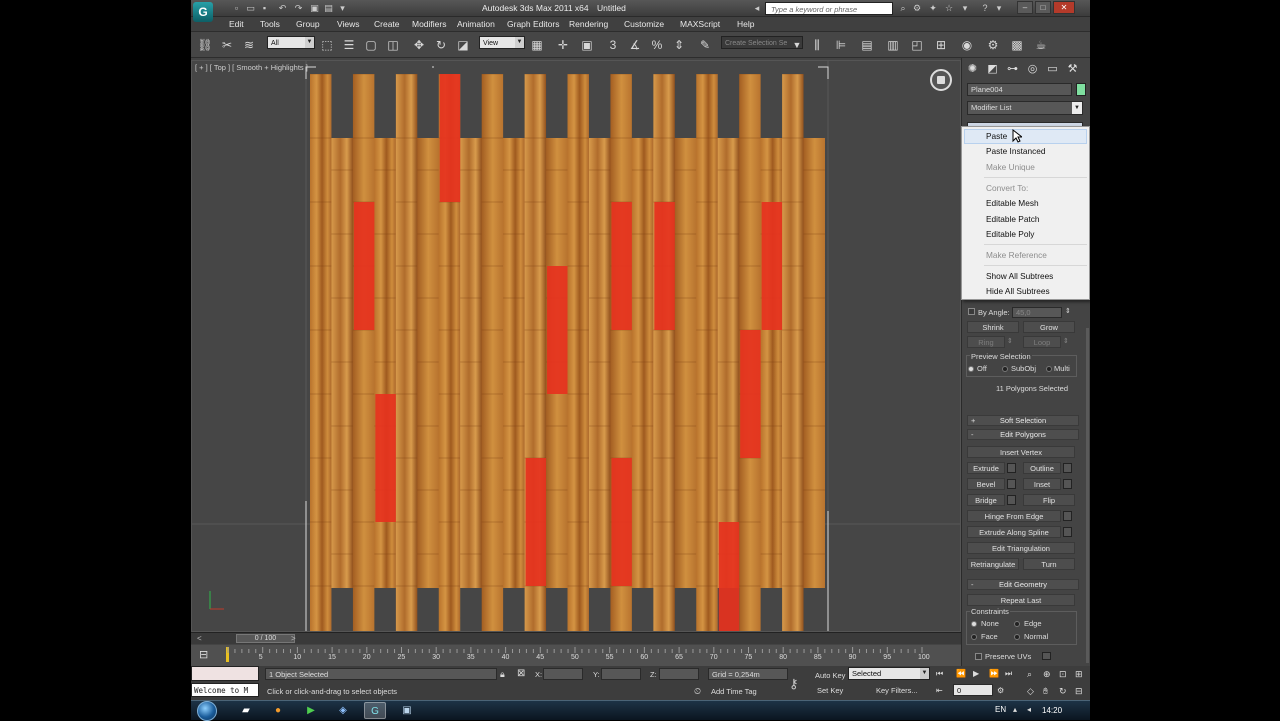  What do you see at coordinates (971, 369) in the screenshot?
I see `preview-off-radio` at bounding box center [971, 369].